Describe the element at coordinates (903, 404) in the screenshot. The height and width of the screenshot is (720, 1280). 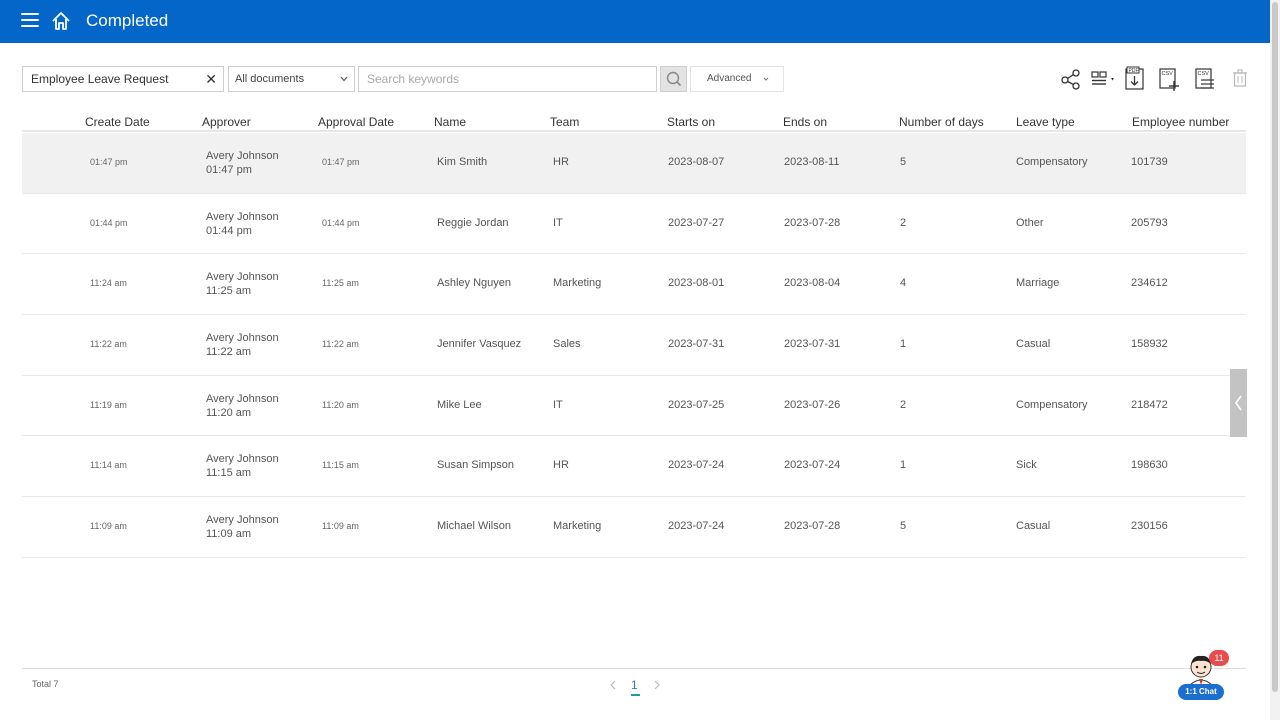
I see `days-cell: 2` at that location.